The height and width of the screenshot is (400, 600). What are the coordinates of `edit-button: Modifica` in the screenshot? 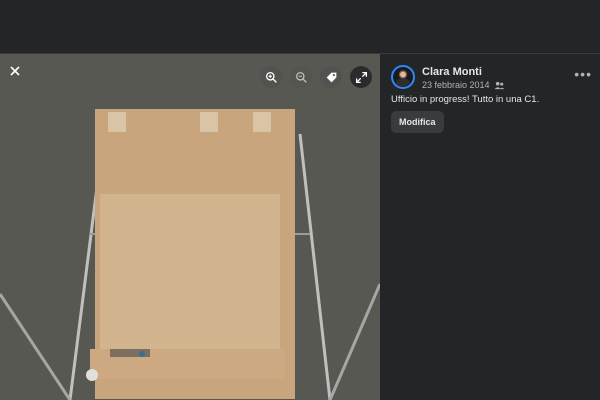 It's located at (417, 122).